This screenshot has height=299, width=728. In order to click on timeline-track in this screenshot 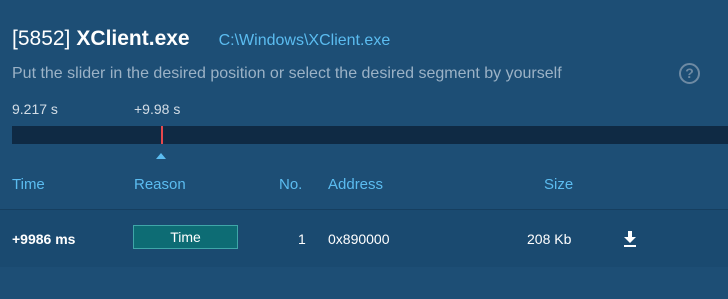, I will do `click(370, 135)`.